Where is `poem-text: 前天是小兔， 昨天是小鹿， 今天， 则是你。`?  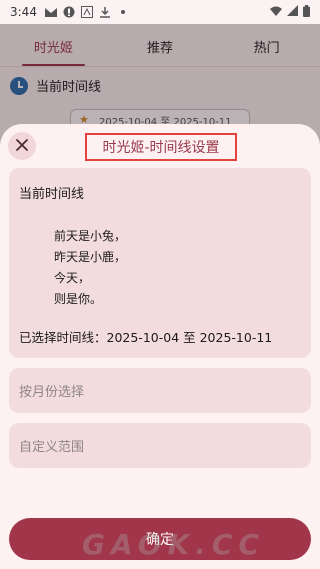 poem-text: 前天是小兔， 昨天是小鹿， 今天， 则是你。 is located at coordinates (90, 268).